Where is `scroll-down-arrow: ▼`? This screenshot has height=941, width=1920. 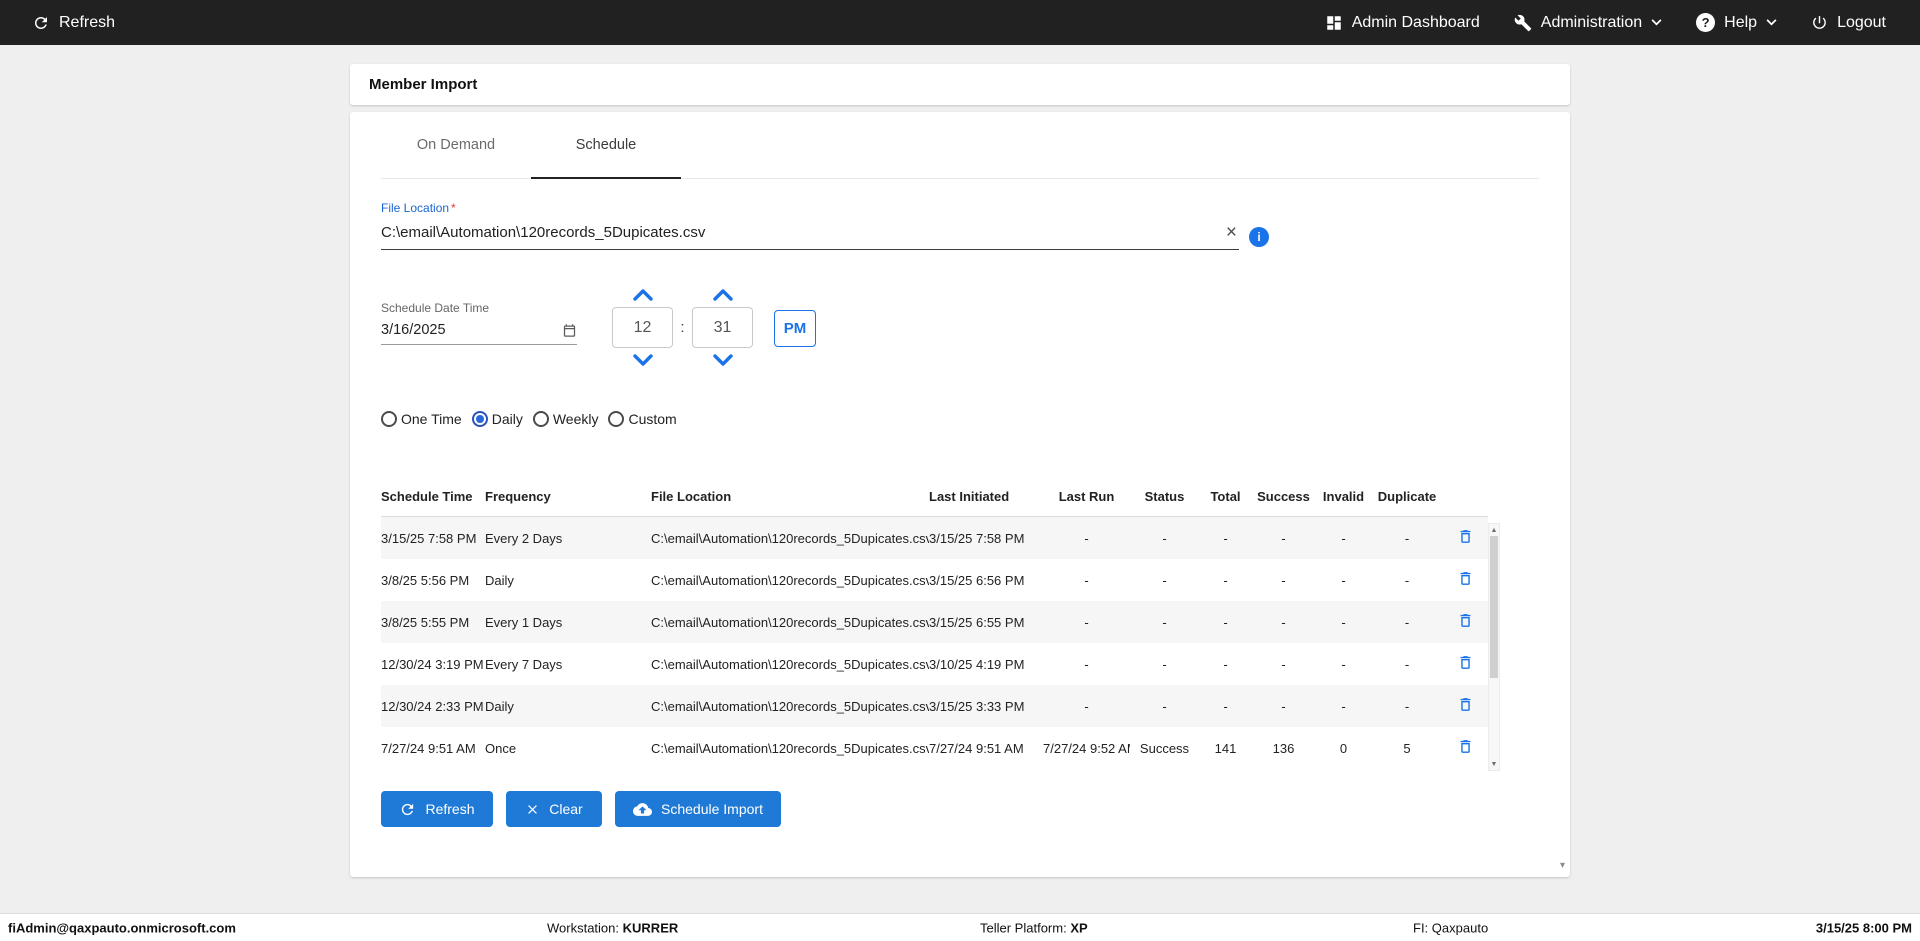 scroll-down-arrow: ▼ is located at coordinates (1494, 764).